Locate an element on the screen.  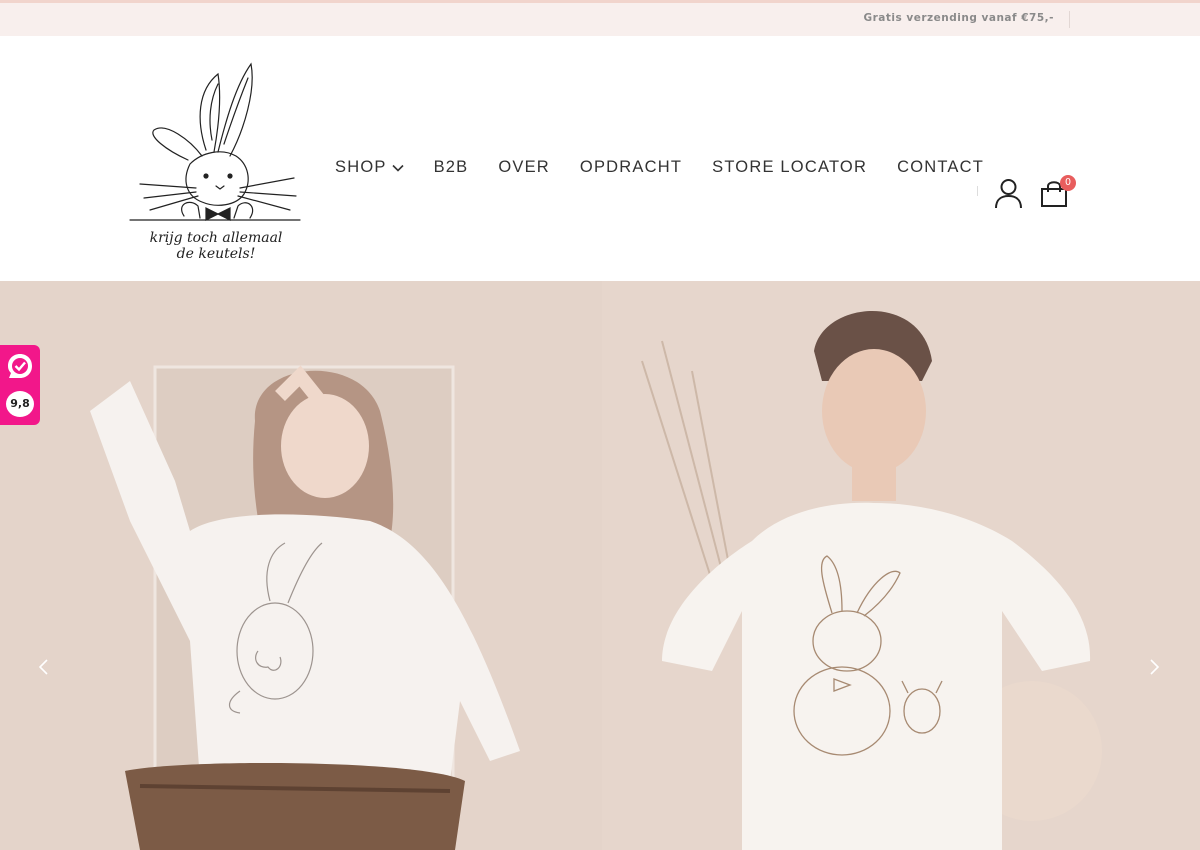
review-badge: 9,8 is located at coordinates (20, 385).